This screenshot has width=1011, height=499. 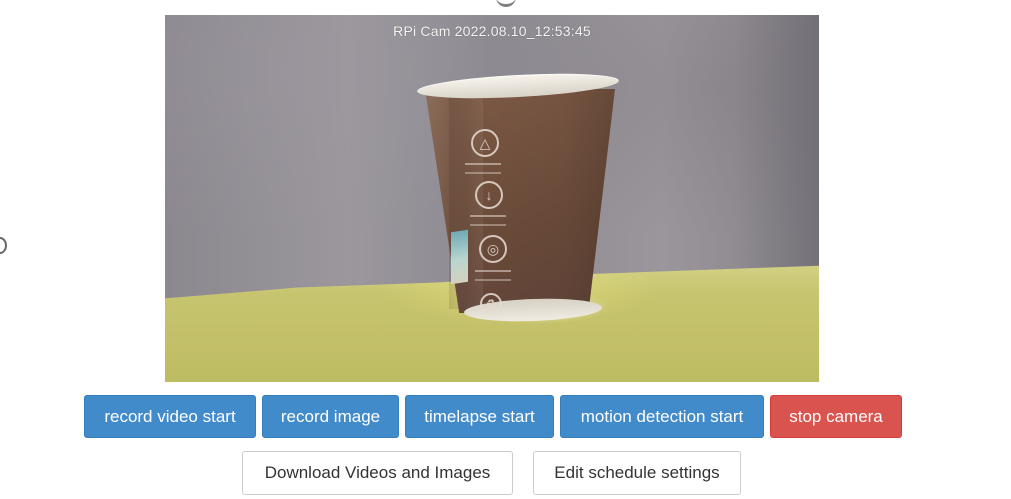 What do you see at coordinates (459, 257) in the screenshot?
I see `cup-side-label` at bounding box center [459, 257].